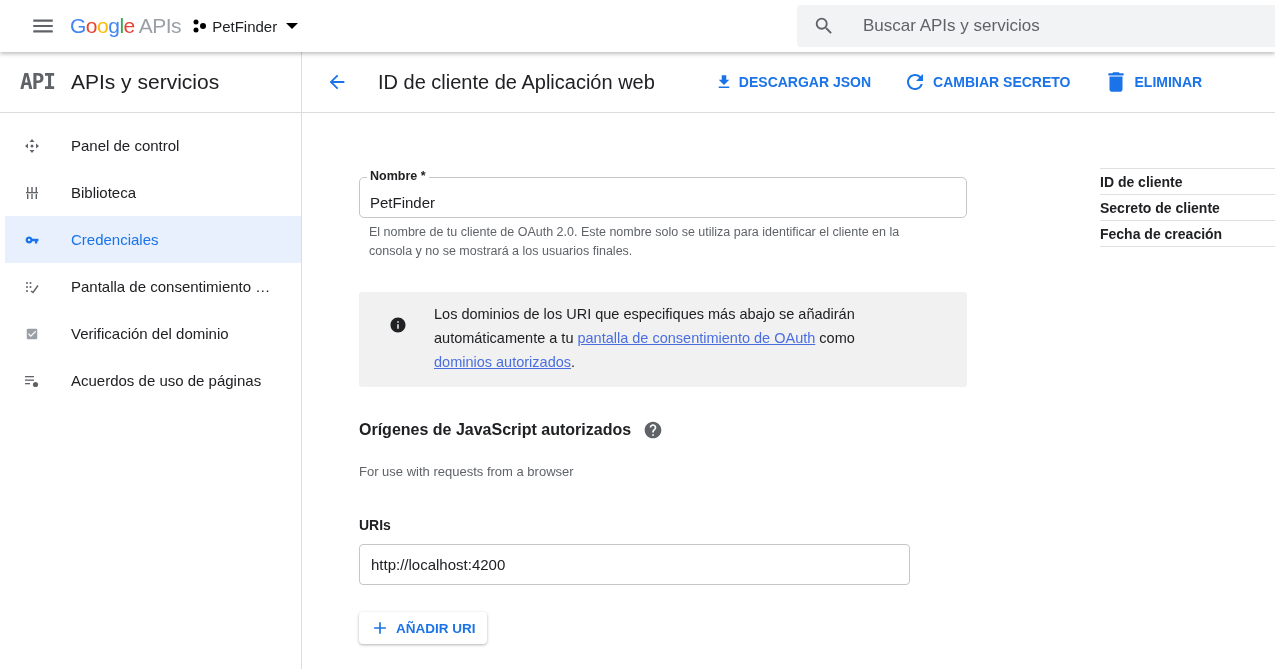 The width and height of the screenshot is (1275, 669). I want to click on search-icon, so click(824, 26).